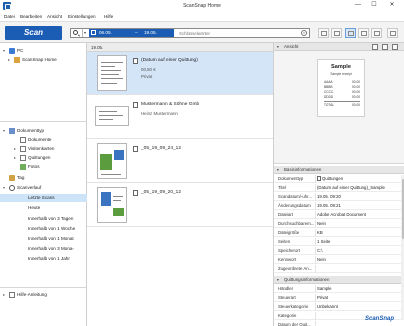  I want to click on menu-bearbeiten: Bearbeiten, so click(31, 16).